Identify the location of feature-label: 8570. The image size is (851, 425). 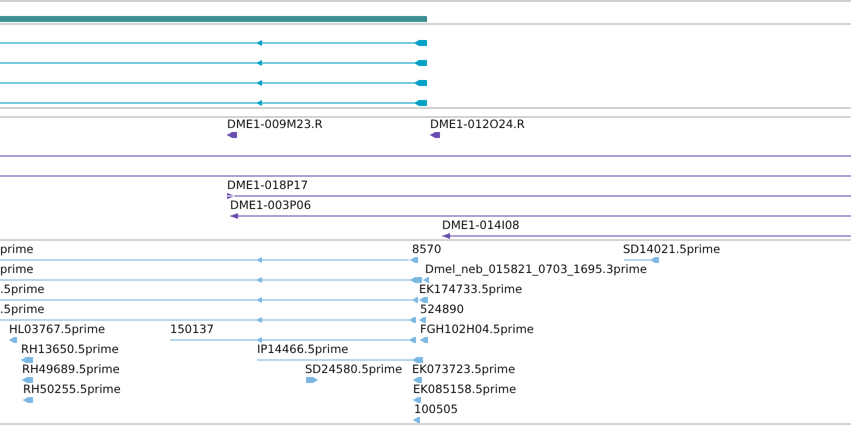
(427, 249).